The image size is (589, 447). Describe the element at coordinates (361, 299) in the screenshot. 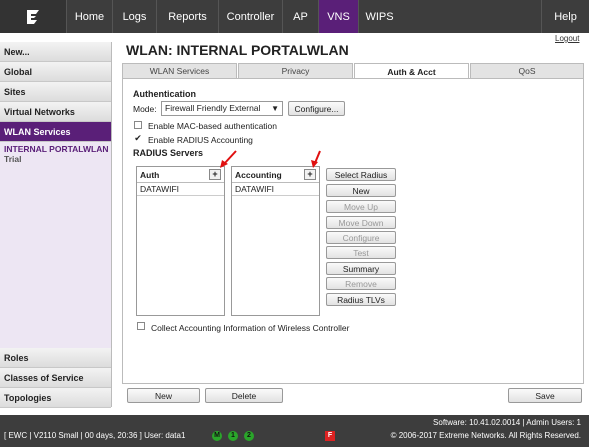

I see `radius-tlvs-button: Radius TLVs` at that location.